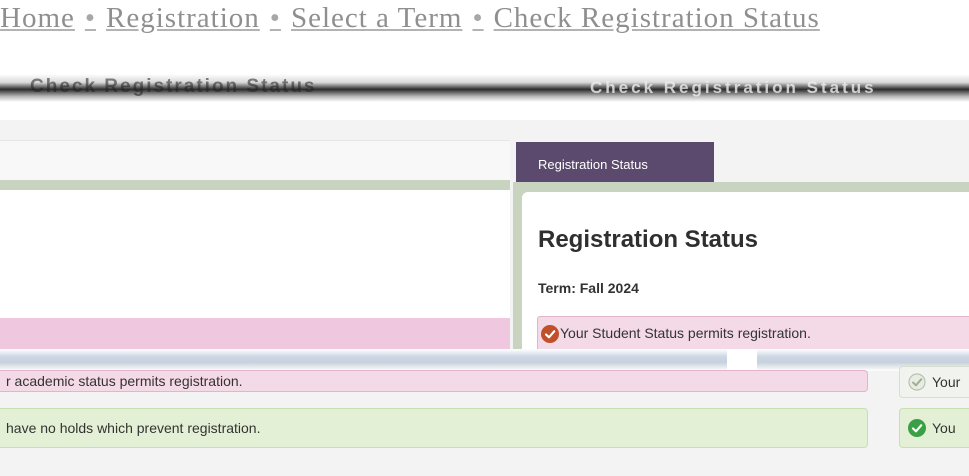 This screenshot has height=476, width=969. I want to click on mini-holds-message: You, so click(934, 428).